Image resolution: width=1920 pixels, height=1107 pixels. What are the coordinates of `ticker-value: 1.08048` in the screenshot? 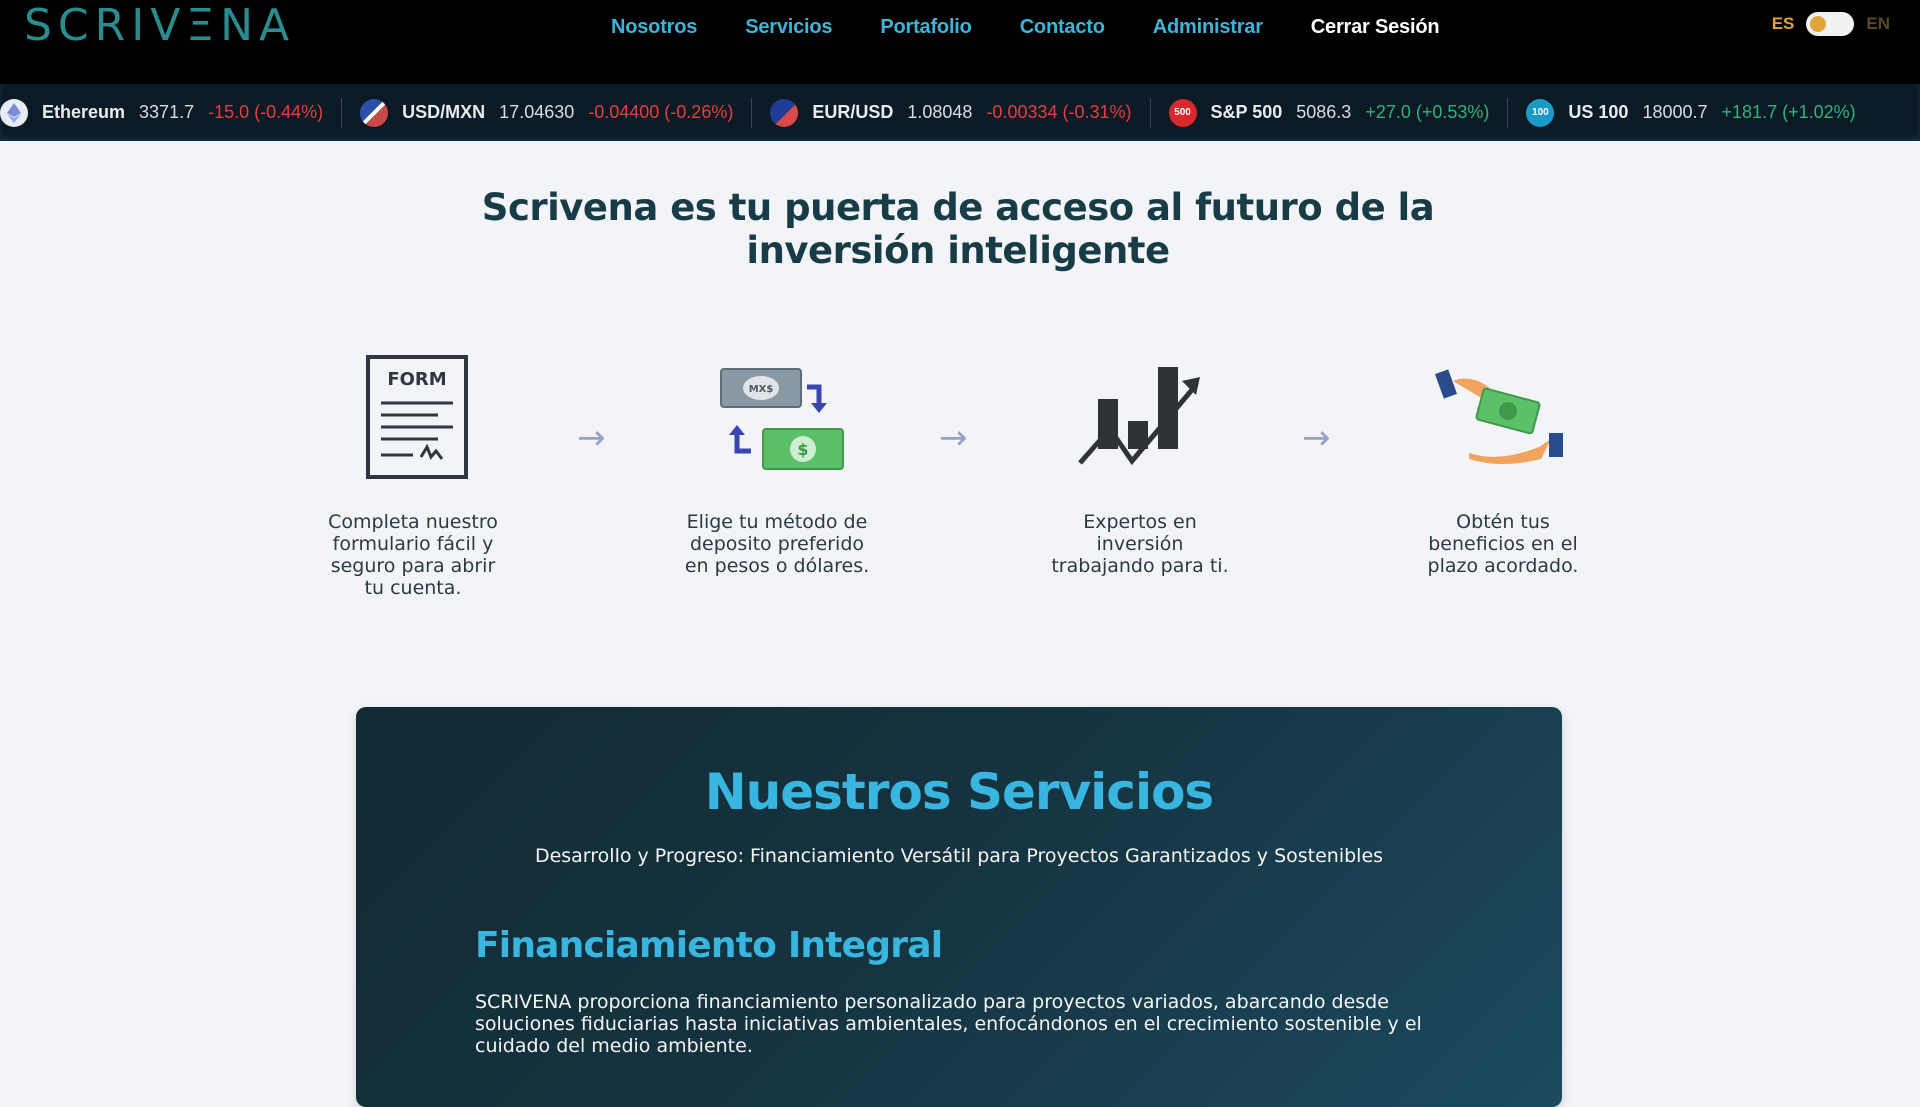 It's located at (940, 112).